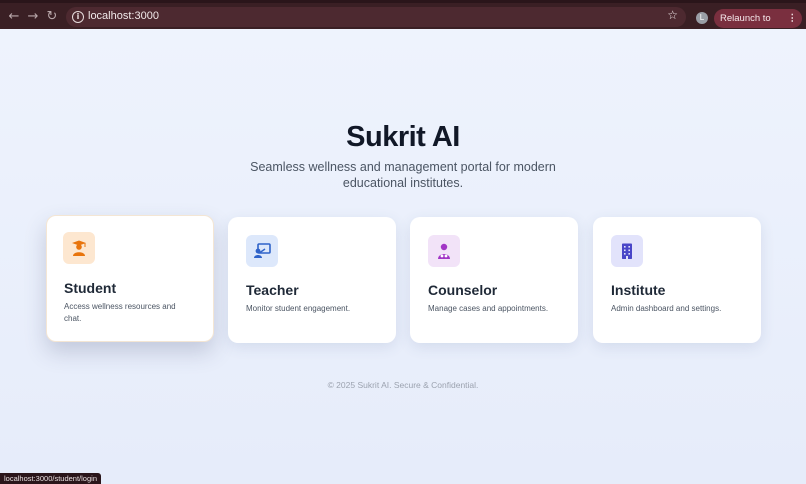 The width and height of the screenshot is (806, 484). What do you see at coordinates (463, 290) in the screenshot?
I see `counselor-title: Counselor` at bounding box center [463, 290].